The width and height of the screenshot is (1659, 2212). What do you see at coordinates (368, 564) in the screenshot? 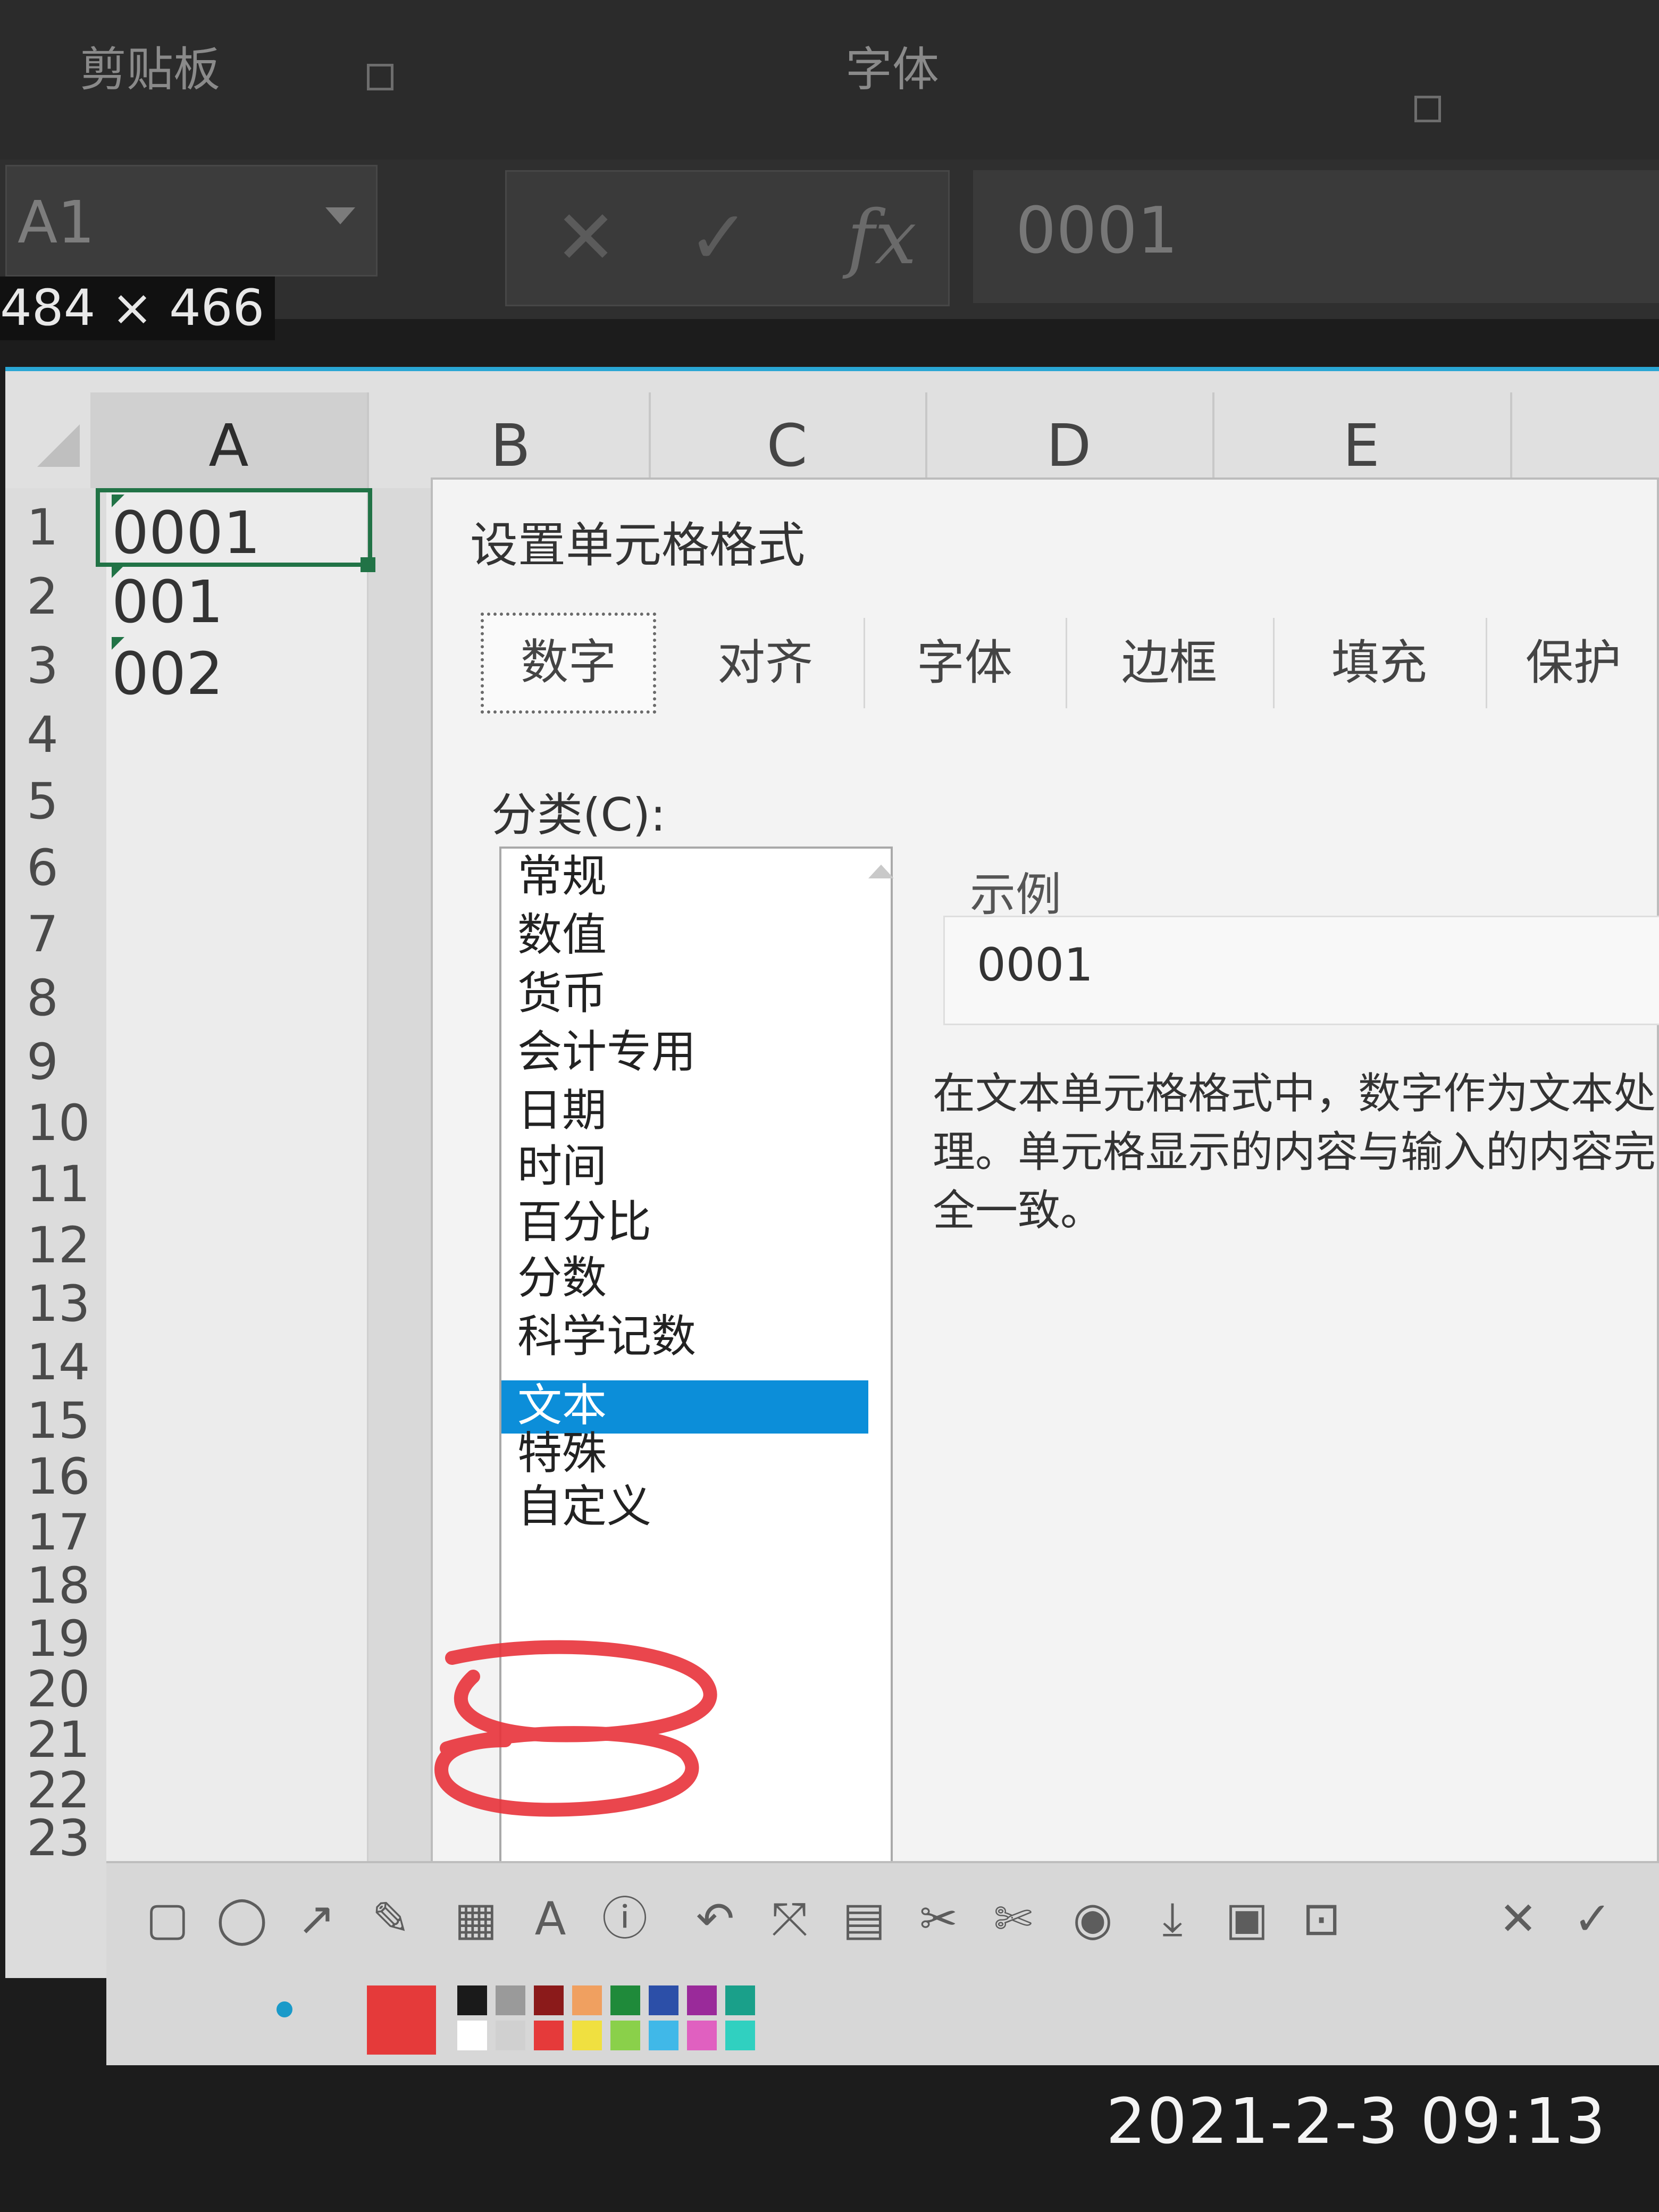
I see `fill-handle` at bounding box center [368, 564].